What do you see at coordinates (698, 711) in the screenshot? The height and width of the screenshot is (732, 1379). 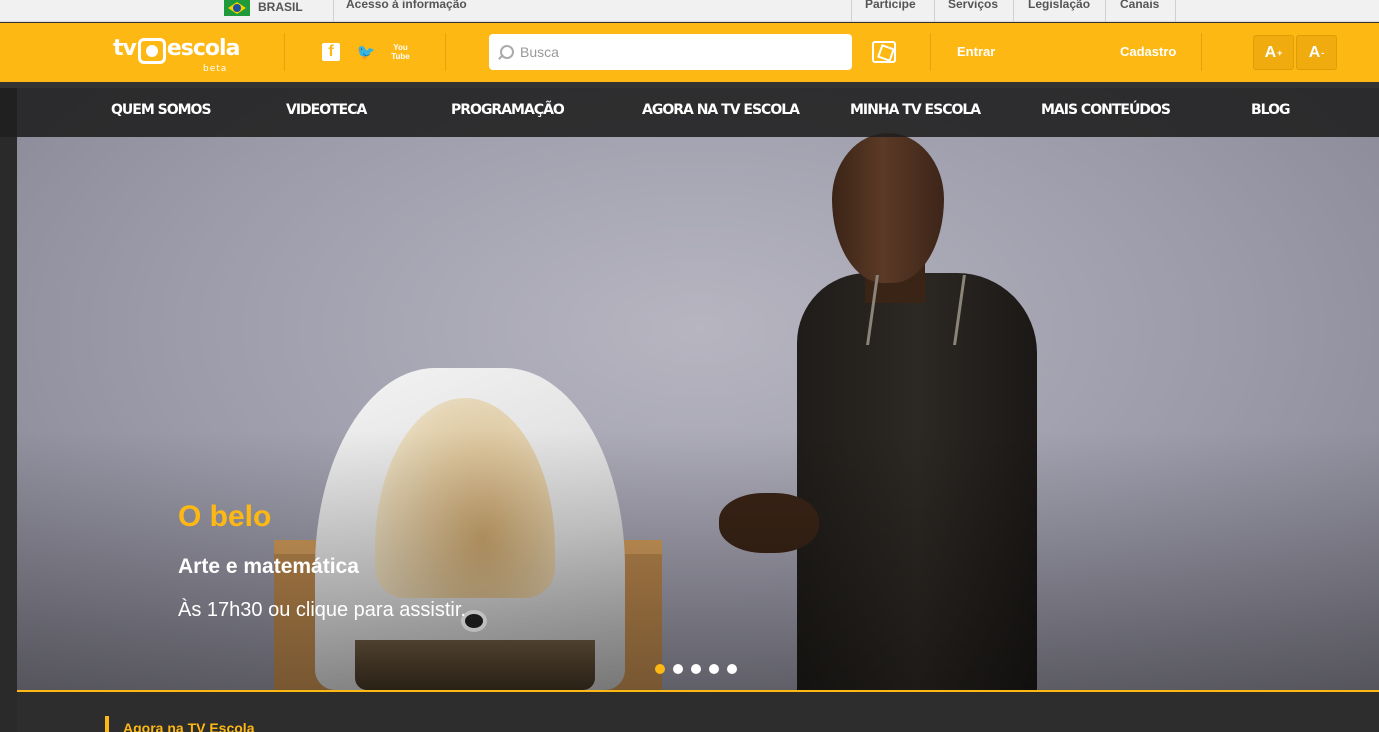 I see `now-on-tv-section: Agora na TV Escola` at bounding box center [698, 711].